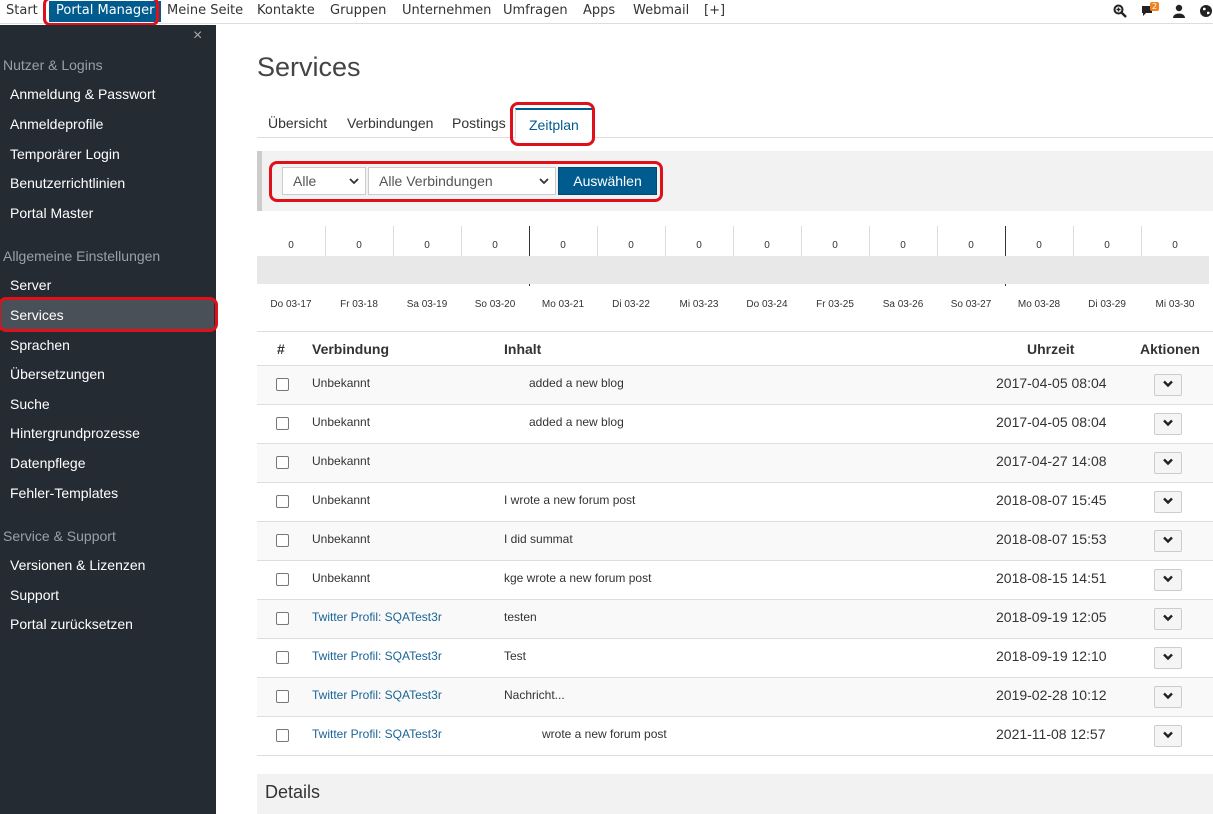 The image size is (1213, 814). What do you see at coordinates (535, 10) in the screenshot?
I see `nav-umfragen: Umfragen` at bounding box center [535, 10].